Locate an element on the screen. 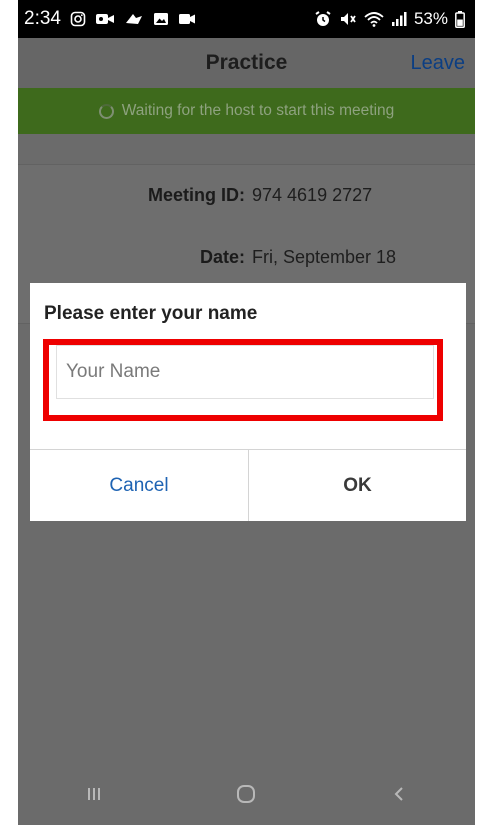 The height and width of the screenshot is (825, 485). ok-button: OK is located at coordinates (357, 485).